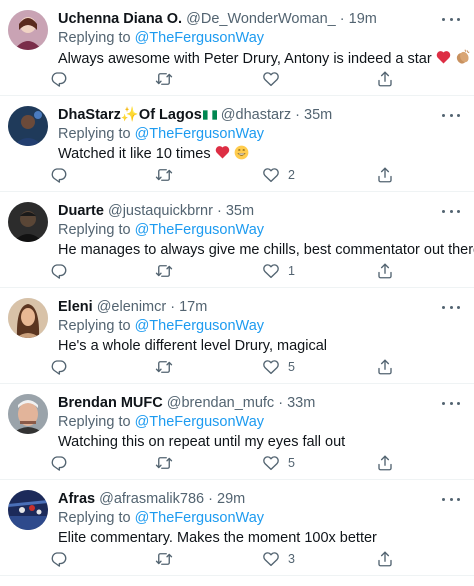 The height and width of the screenshot is (586, 474). I want to click on tweet-header: Eleni @elenimcr · 17m, so click(259, 307).